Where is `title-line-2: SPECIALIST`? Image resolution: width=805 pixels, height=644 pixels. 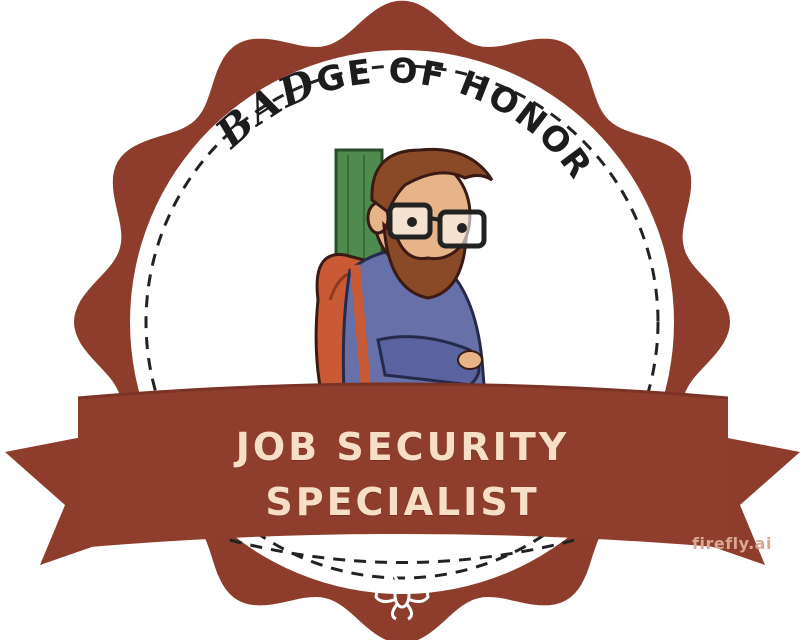 title-line-2: SPECIALIST is located at coordinates (402, 502).